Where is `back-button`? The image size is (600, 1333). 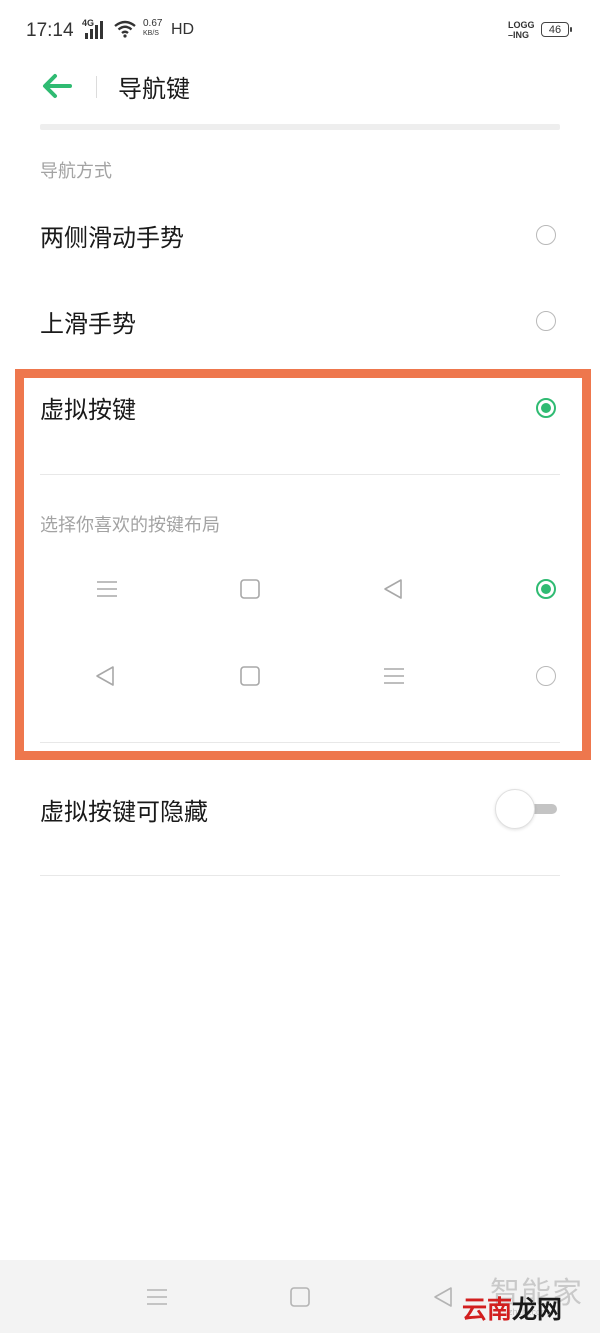
back-button is located at coordinates (58, 86).